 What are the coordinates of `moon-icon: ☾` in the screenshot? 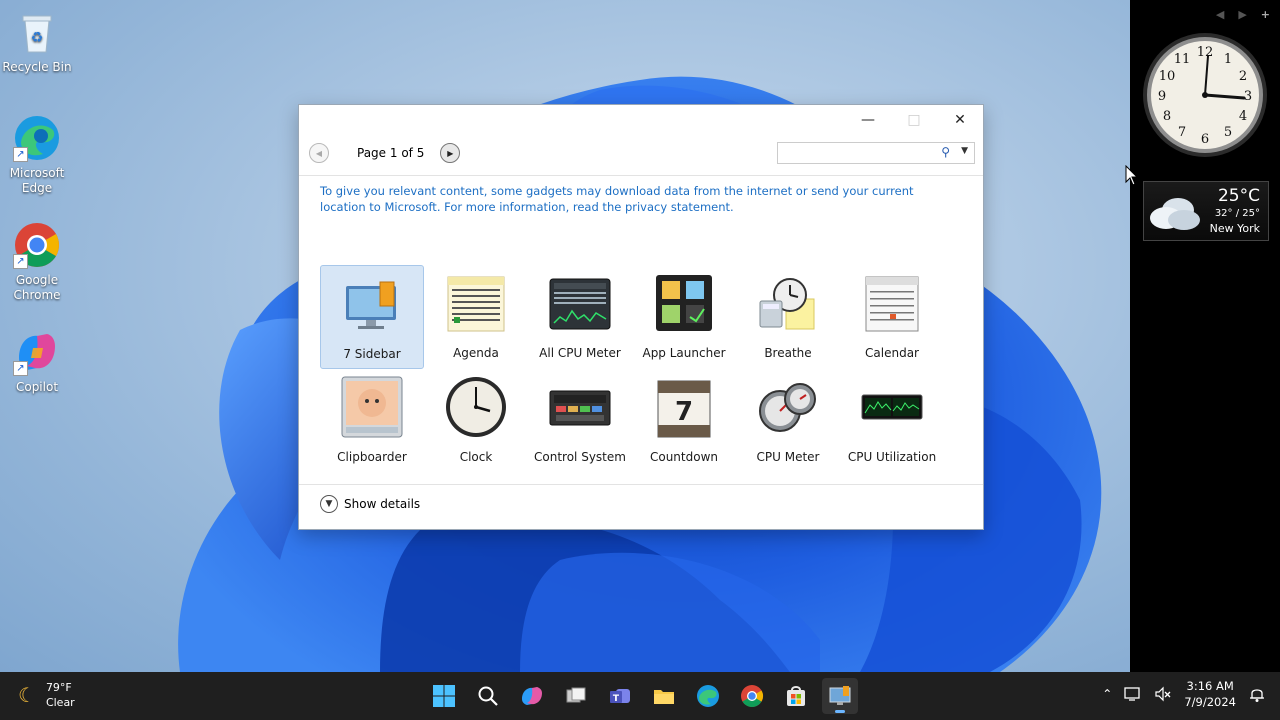 It's located at (27, 695).